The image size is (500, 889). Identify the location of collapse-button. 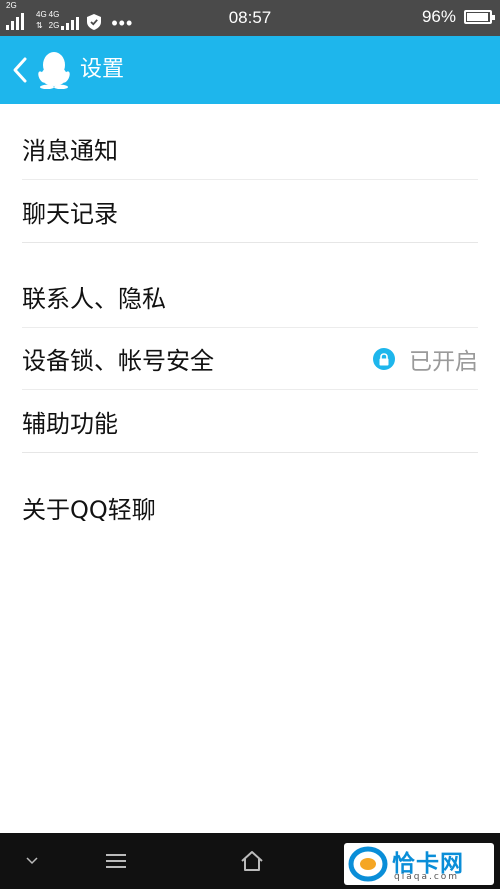
(32, 861).